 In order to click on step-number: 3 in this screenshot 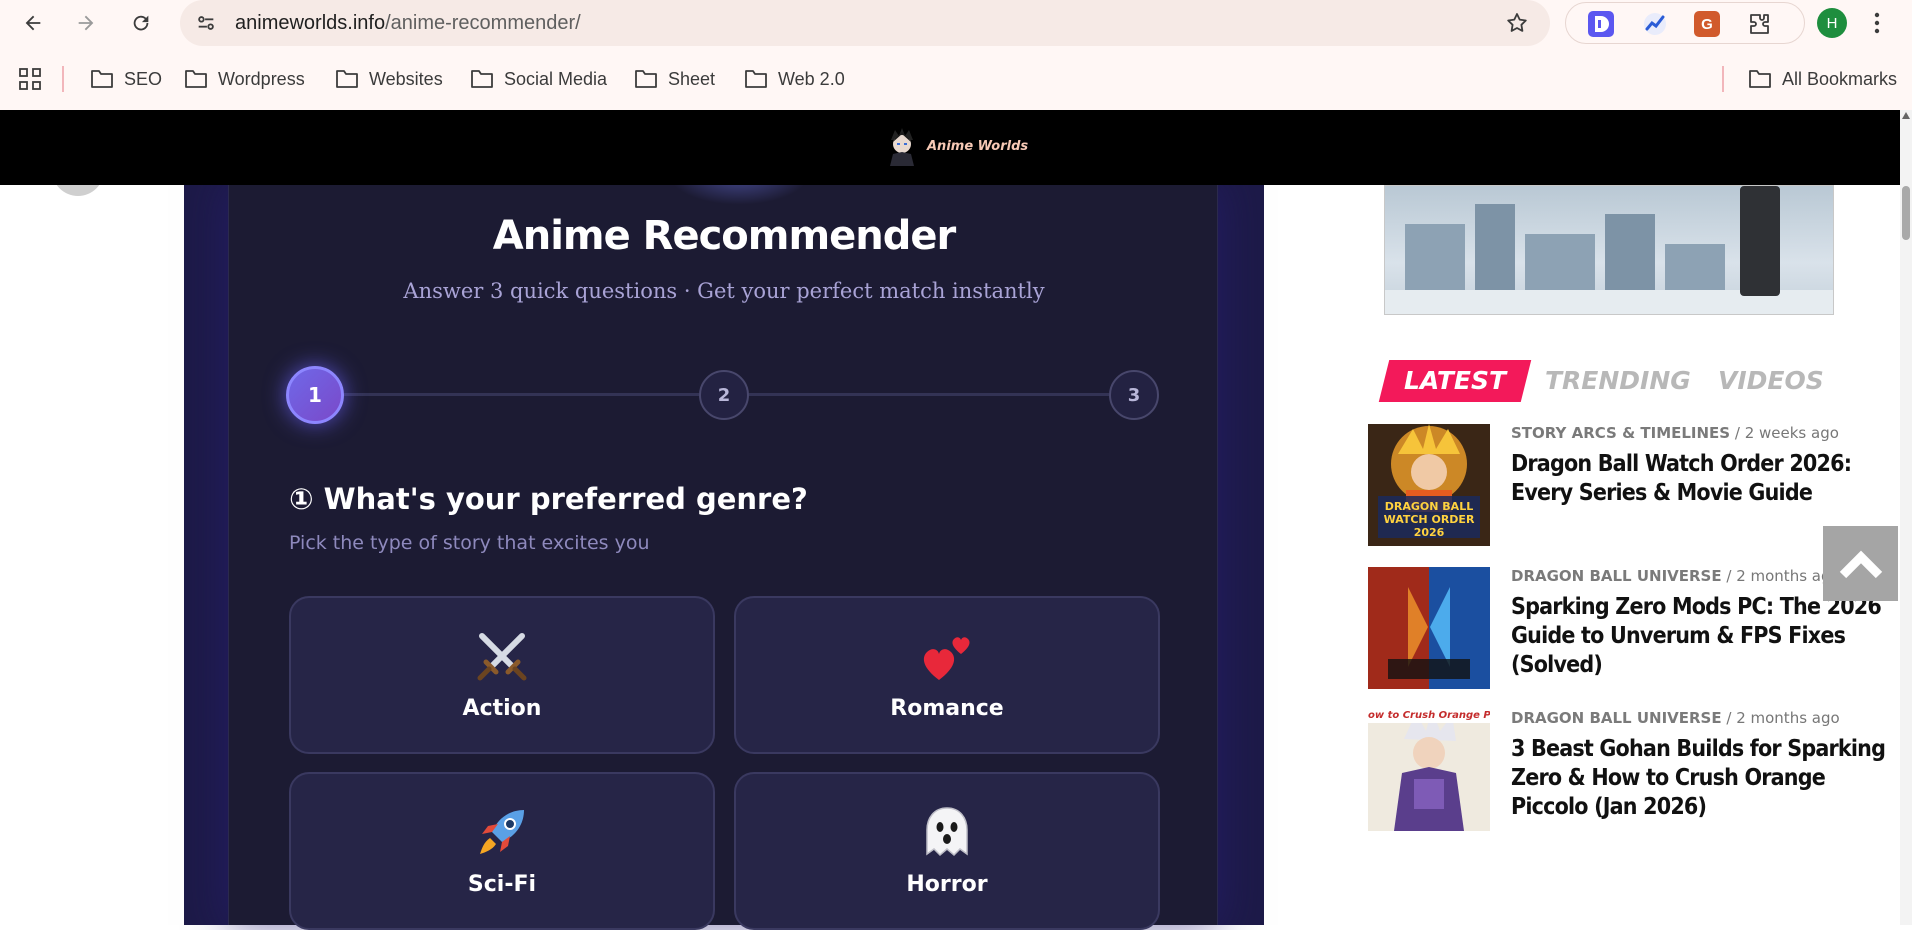, I will do `click(1134, 395)`.